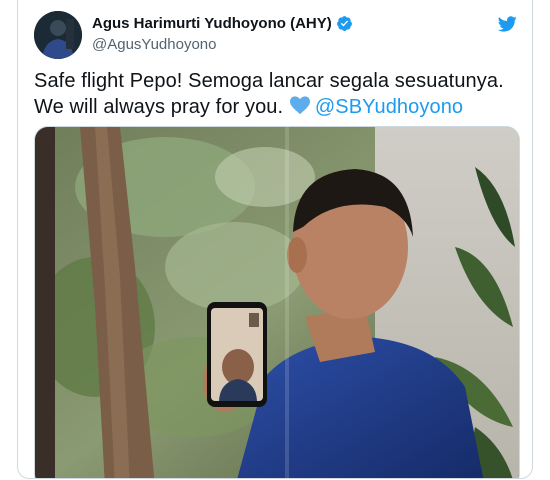 The image size is (550, 480). Describe the element at coordinates (154, 44) in the screenshot. I see `author-handle: @AgusYudhoyono` at that location.